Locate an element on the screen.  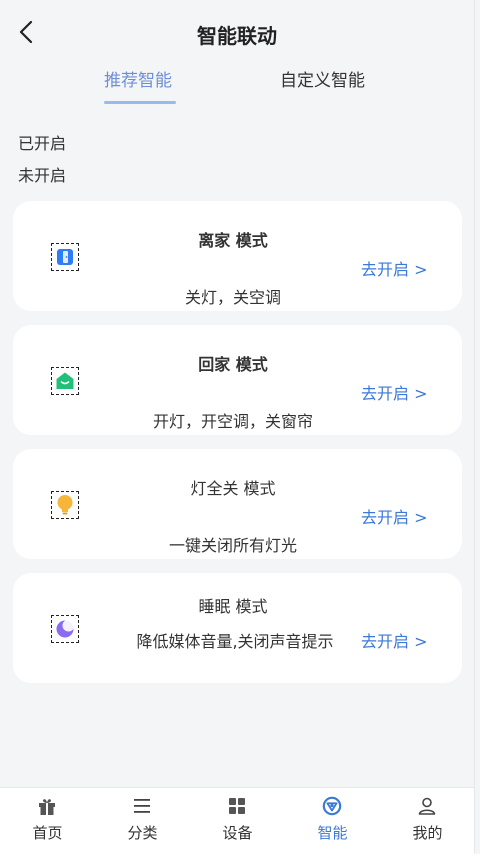
tab-recommended: 推荐智能 is located at coordinates (138, 78).